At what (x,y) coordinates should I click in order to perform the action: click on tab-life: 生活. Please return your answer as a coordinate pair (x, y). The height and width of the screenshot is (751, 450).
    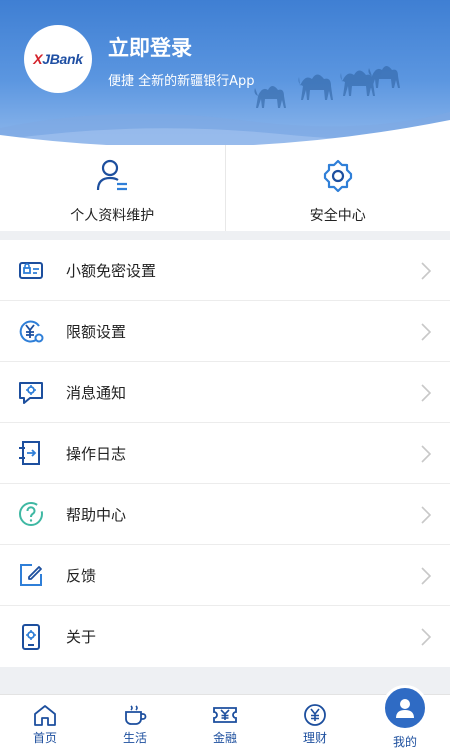
    Looking at the image, I should click on (135, 723).